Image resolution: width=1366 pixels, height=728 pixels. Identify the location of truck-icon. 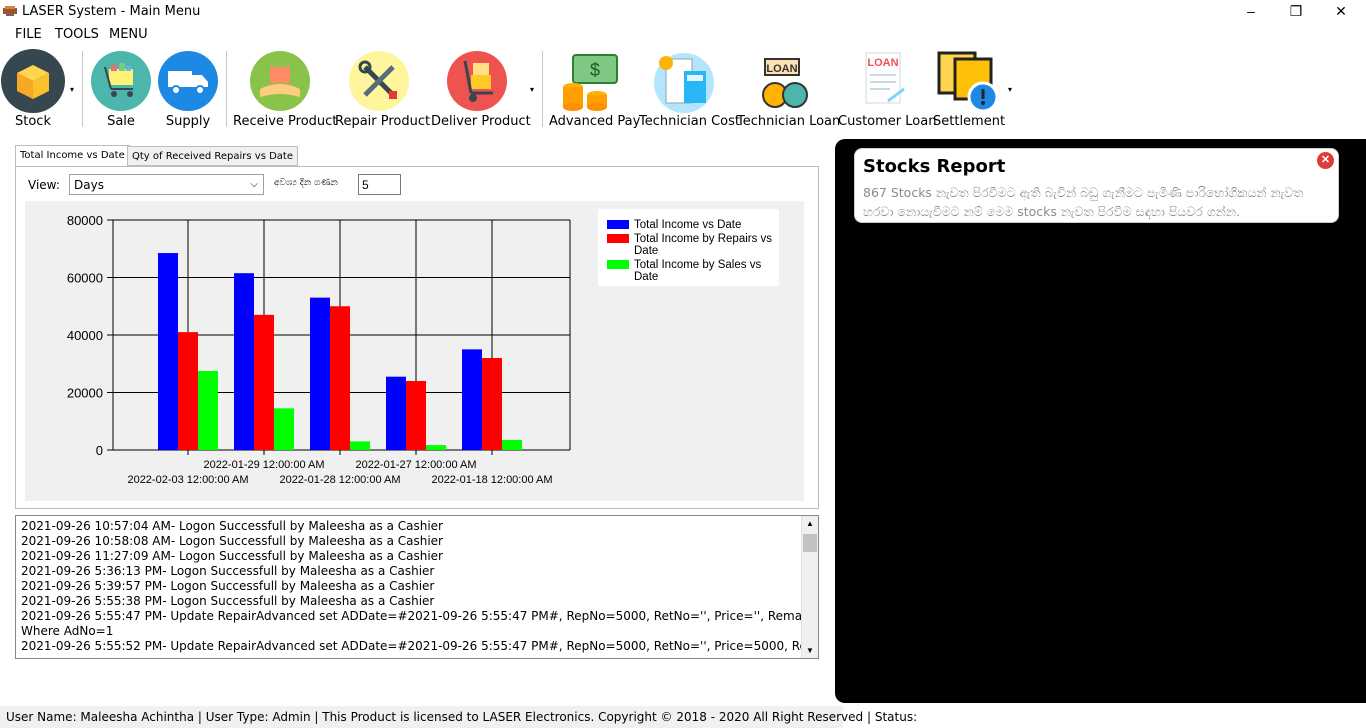
(188, 81).